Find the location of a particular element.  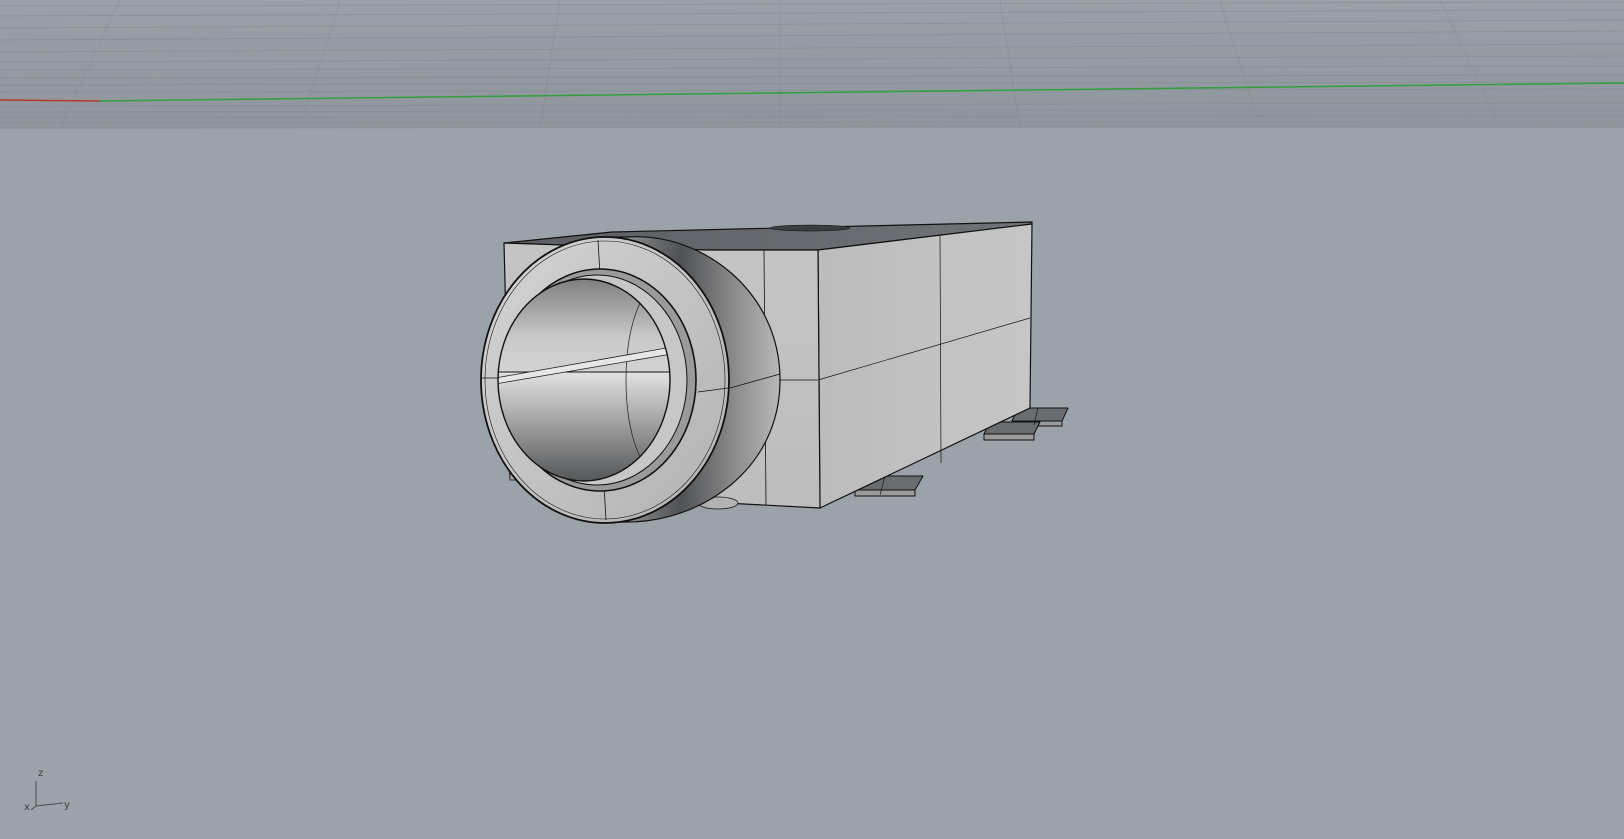

axis-widget-x-label: x is located at coordinates (27, 807).